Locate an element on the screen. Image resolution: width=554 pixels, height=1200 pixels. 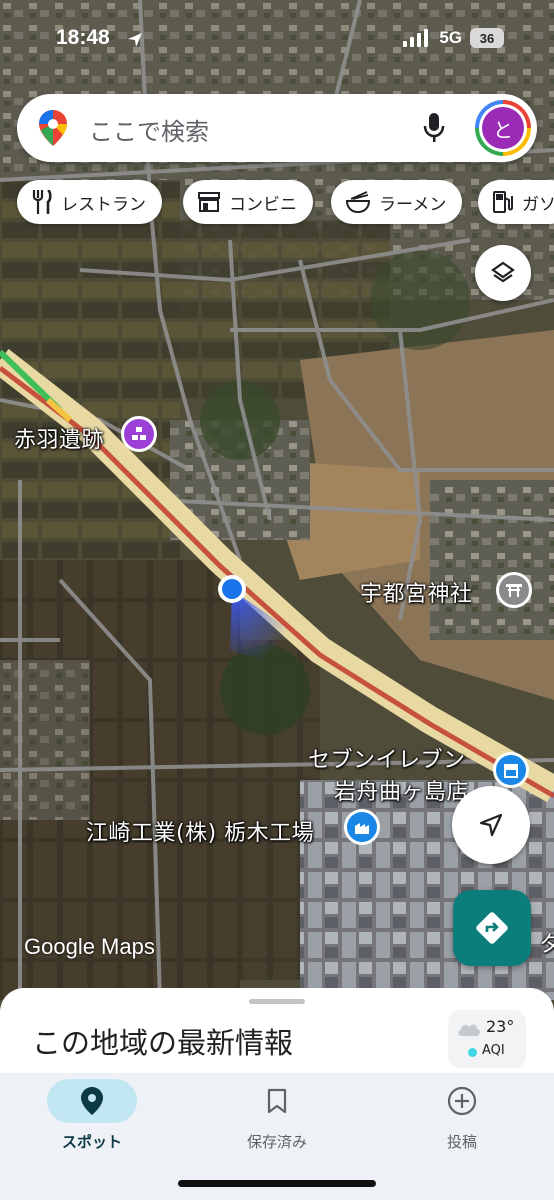
navigation-arrow-icon is located at coordinates (491, 825).